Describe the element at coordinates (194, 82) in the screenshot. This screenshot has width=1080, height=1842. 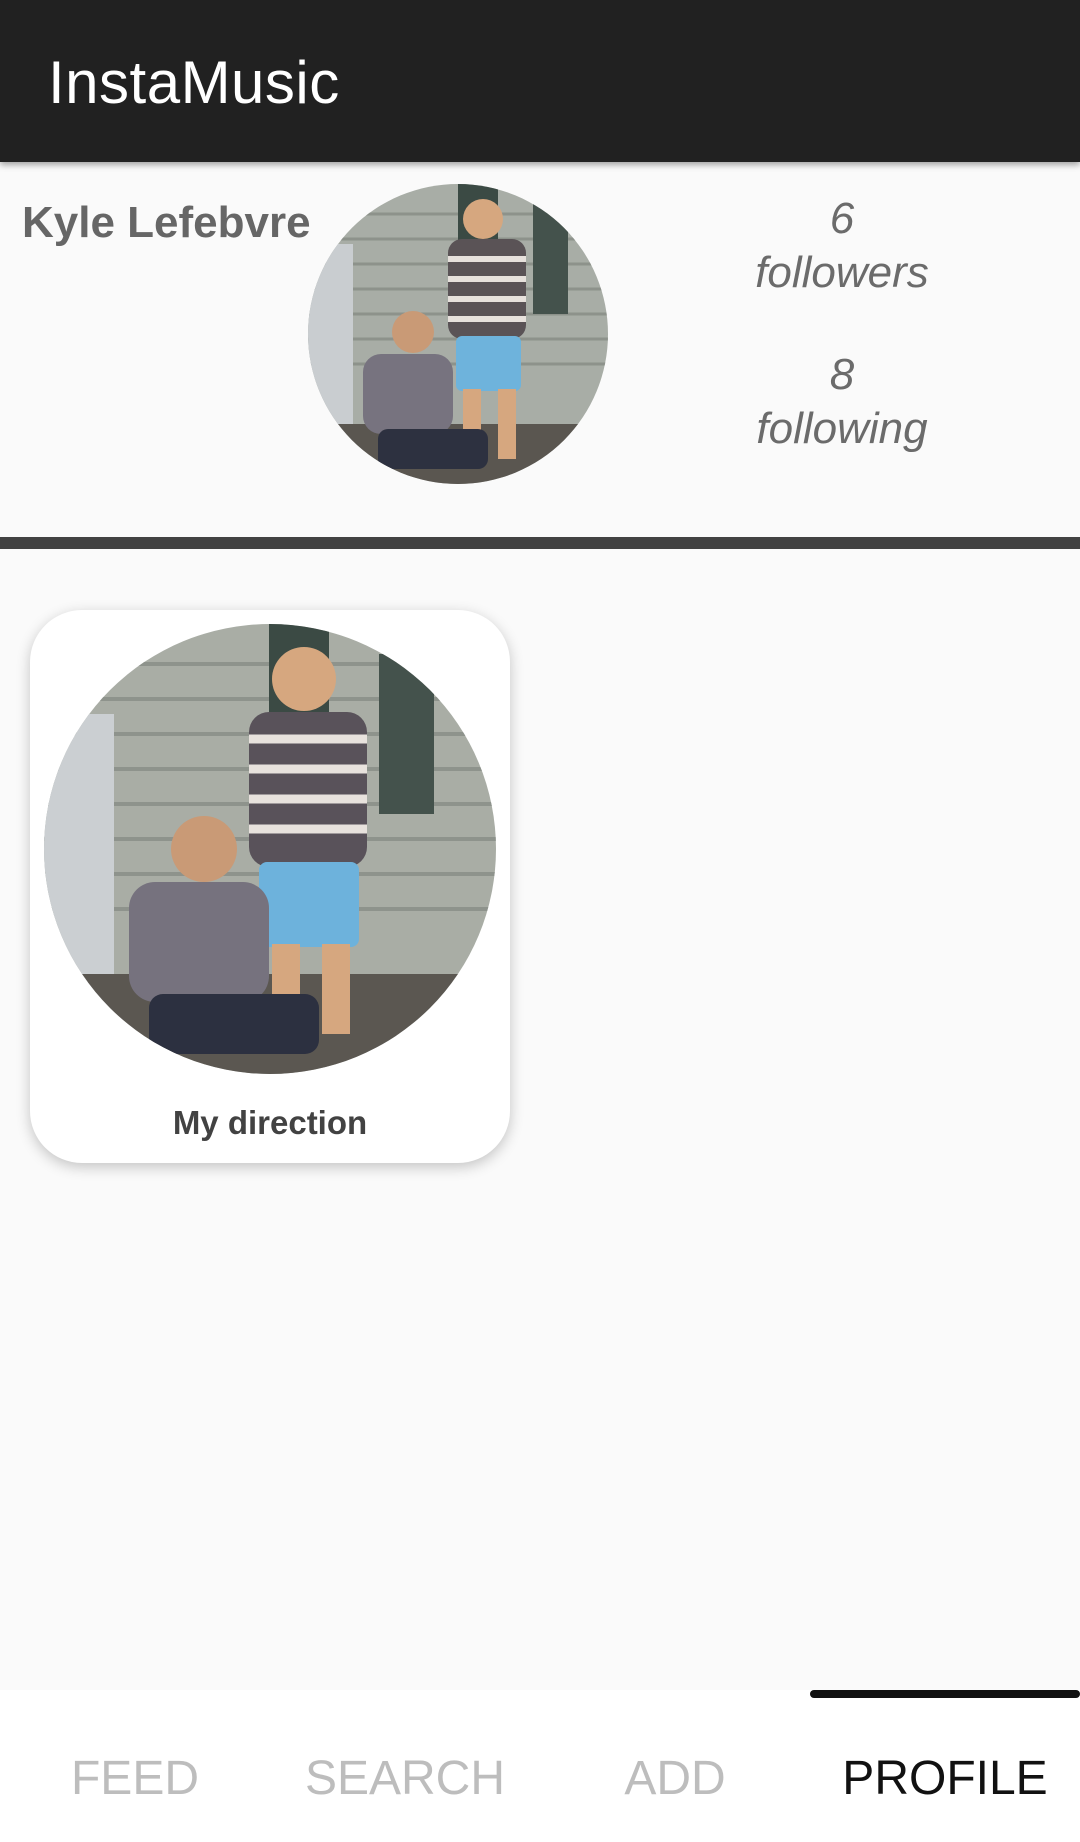
I see `app-title: InstaMusic` at that location.